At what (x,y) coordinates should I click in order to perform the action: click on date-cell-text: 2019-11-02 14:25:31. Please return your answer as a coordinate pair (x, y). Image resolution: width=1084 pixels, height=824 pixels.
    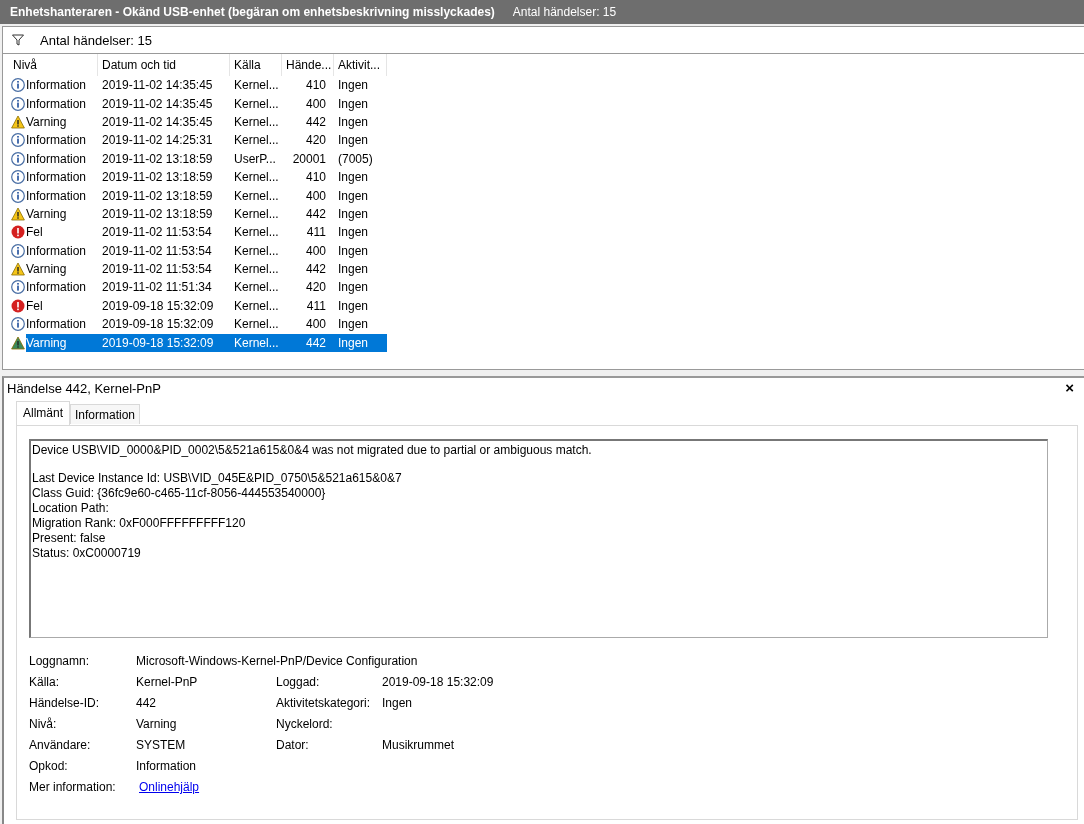
    Looking at the image, I should click on (157, 141).